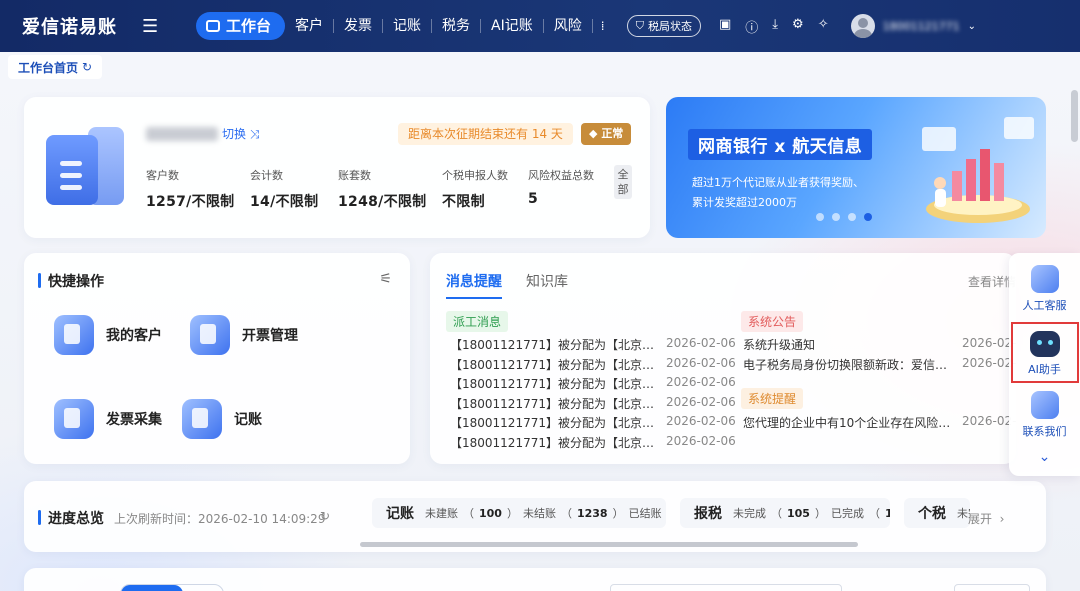 This screenshot has width=1080, height=591. What do you see at coordinates (217, 358) in the screenshot?
I see `quick-actions-card: 快捷操作 ⚟ 我的客户 开票管理 发票采集 记账` at bounding box center [217, 358].